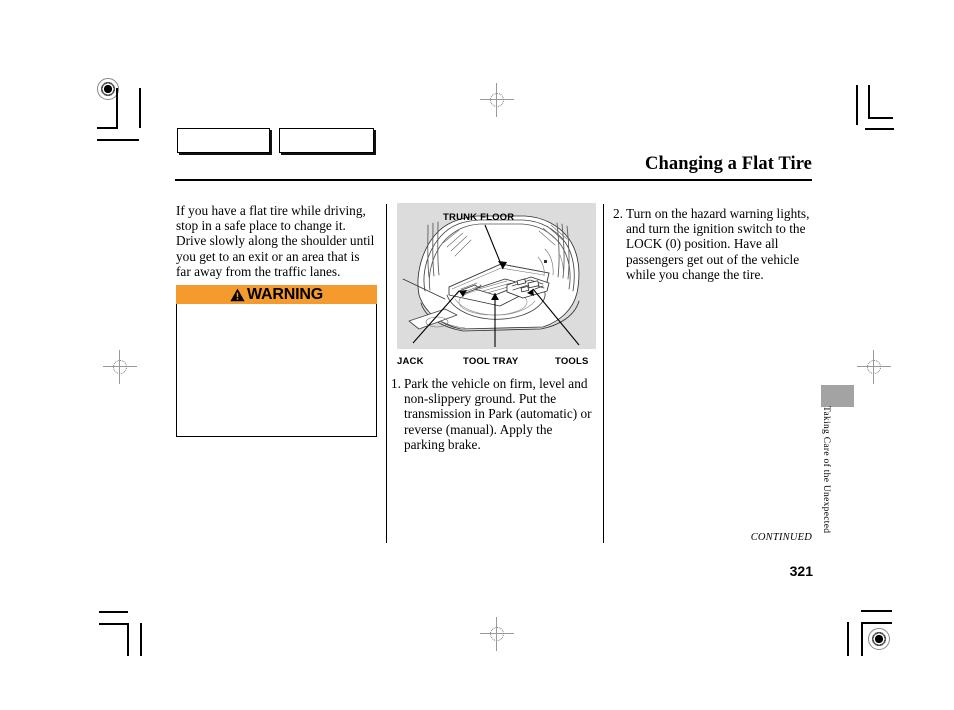 The height and width of the screenshot is (710, 954). Describe the element at coordinates (140, 108) in the screenshot. I see `crop-mark-top-left-vertical-outer` at that location.